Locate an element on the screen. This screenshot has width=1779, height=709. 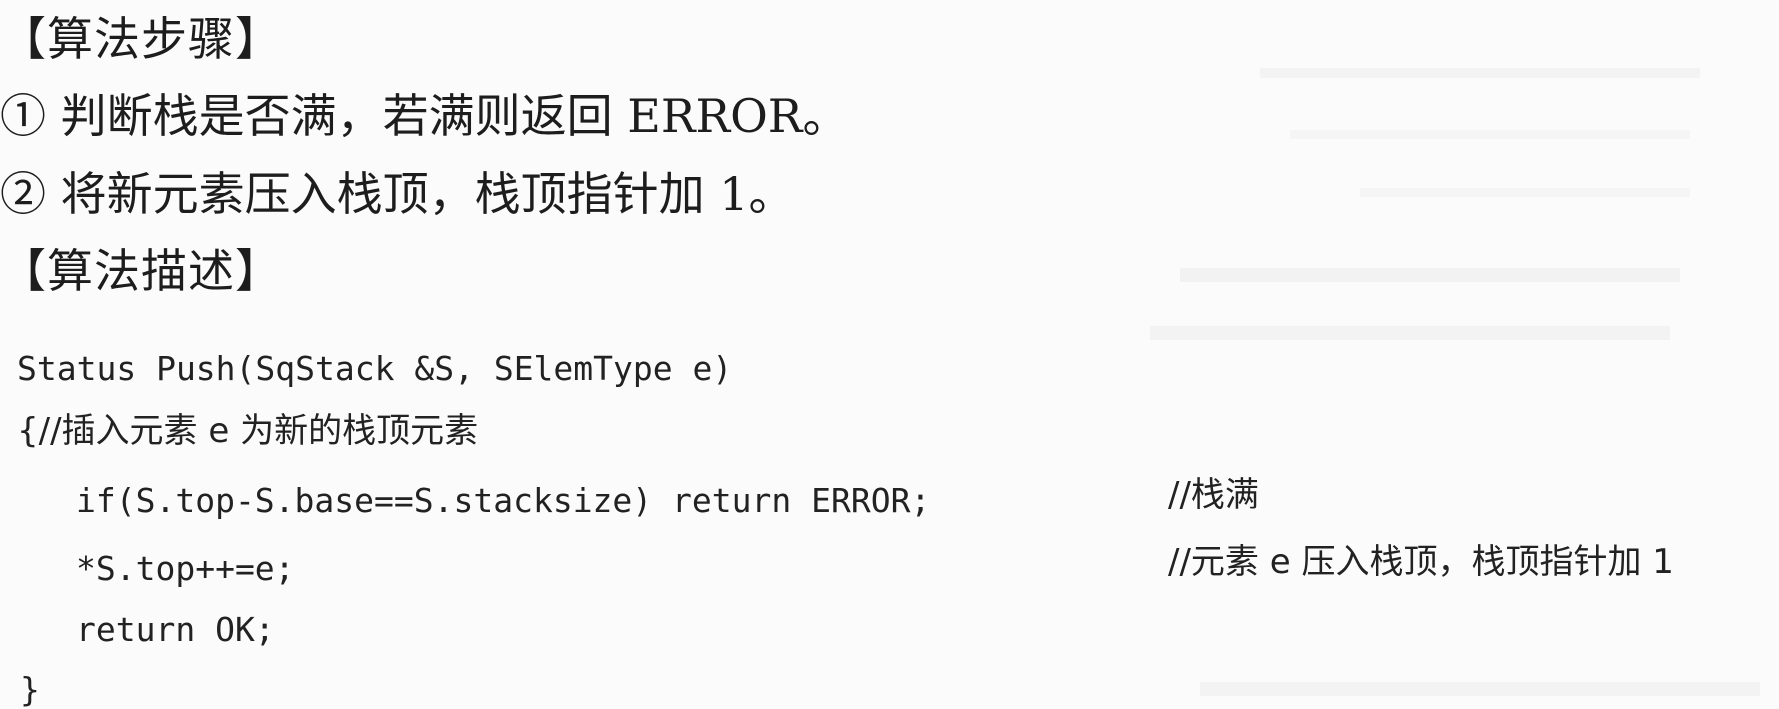
algorithm-steps-heading: 【算法步骤】 is located at coordinates (141, 39).